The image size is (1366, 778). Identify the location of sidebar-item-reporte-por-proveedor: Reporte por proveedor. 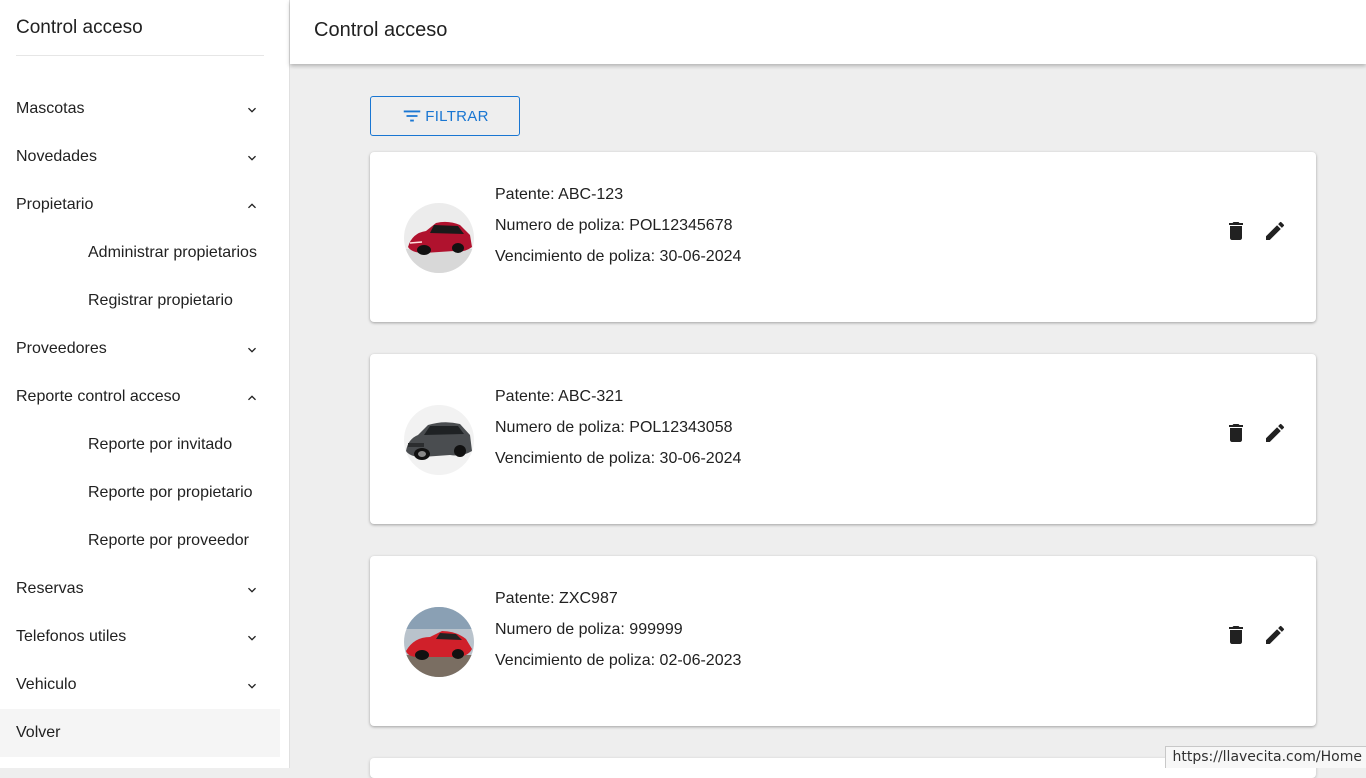
(140, 541).